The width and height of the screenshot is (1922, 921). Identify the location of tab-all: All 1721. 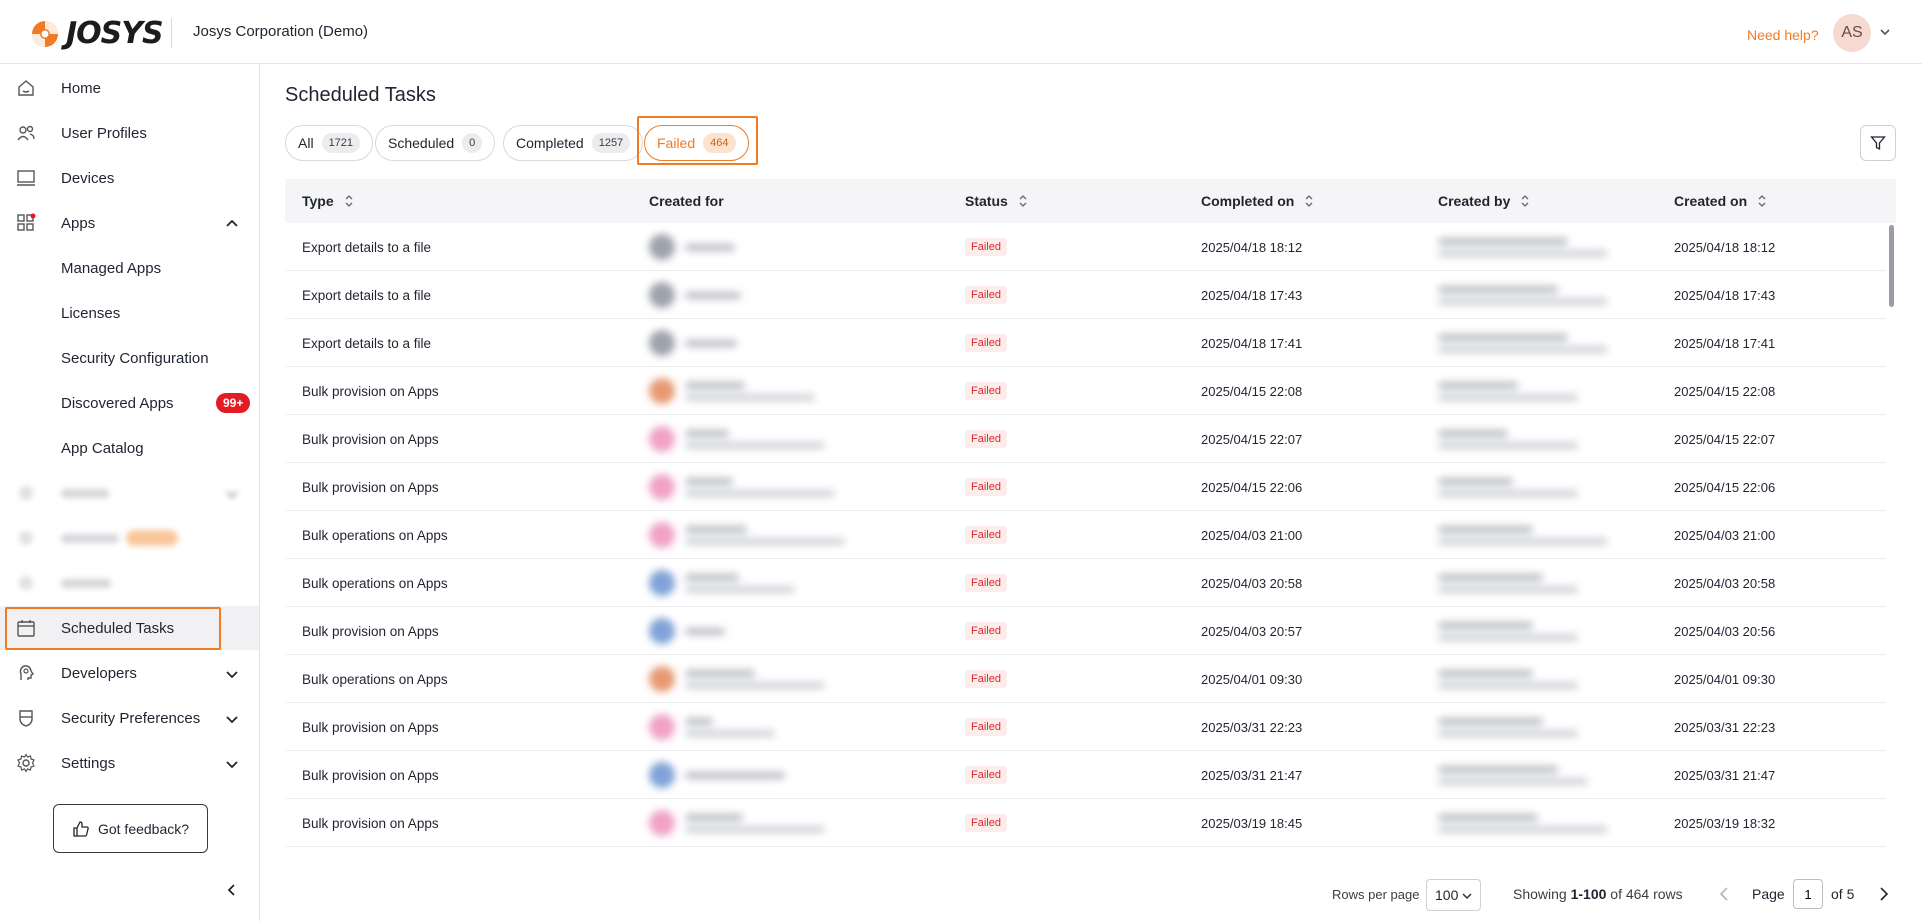
(329, 143).